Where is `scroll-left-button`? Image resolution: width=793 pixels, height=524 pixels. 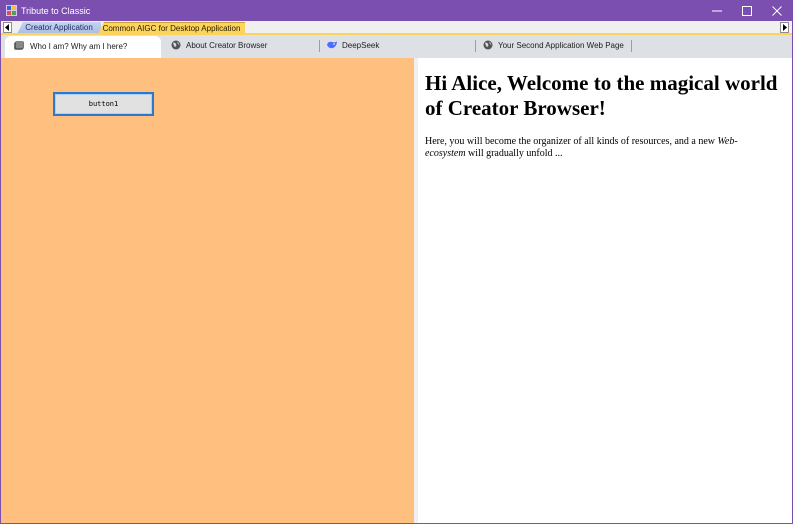 scroll-left-button is located at coordinates (7, 27).